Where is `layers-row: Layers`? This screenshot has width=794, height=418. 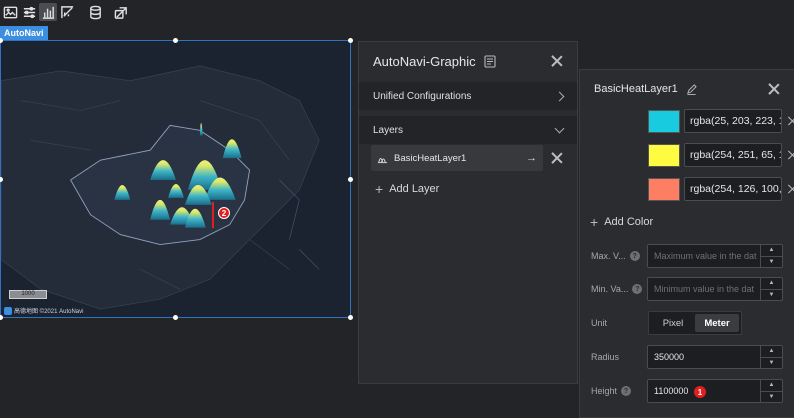
layers-row: Layers is located at coordinates (468, 130).